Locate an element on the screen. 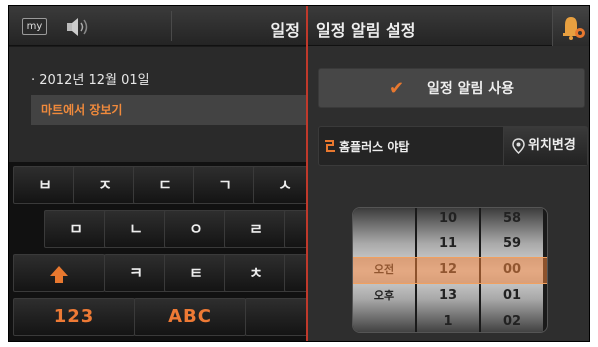 The width and height of the screenshot is (598, 347). key: ㅅ is located at coordinates (279, 185).